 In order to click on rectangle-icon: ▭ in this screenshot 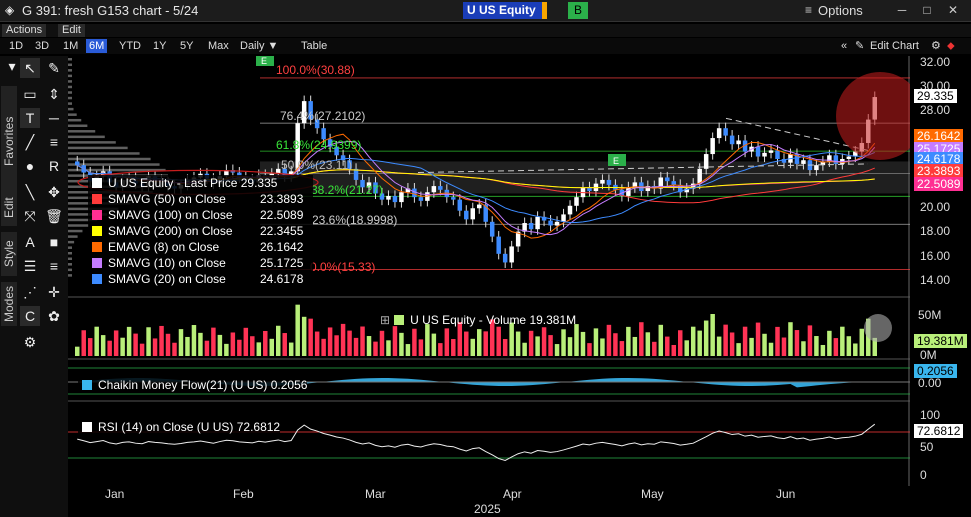, I will do `click(30, 94)`.